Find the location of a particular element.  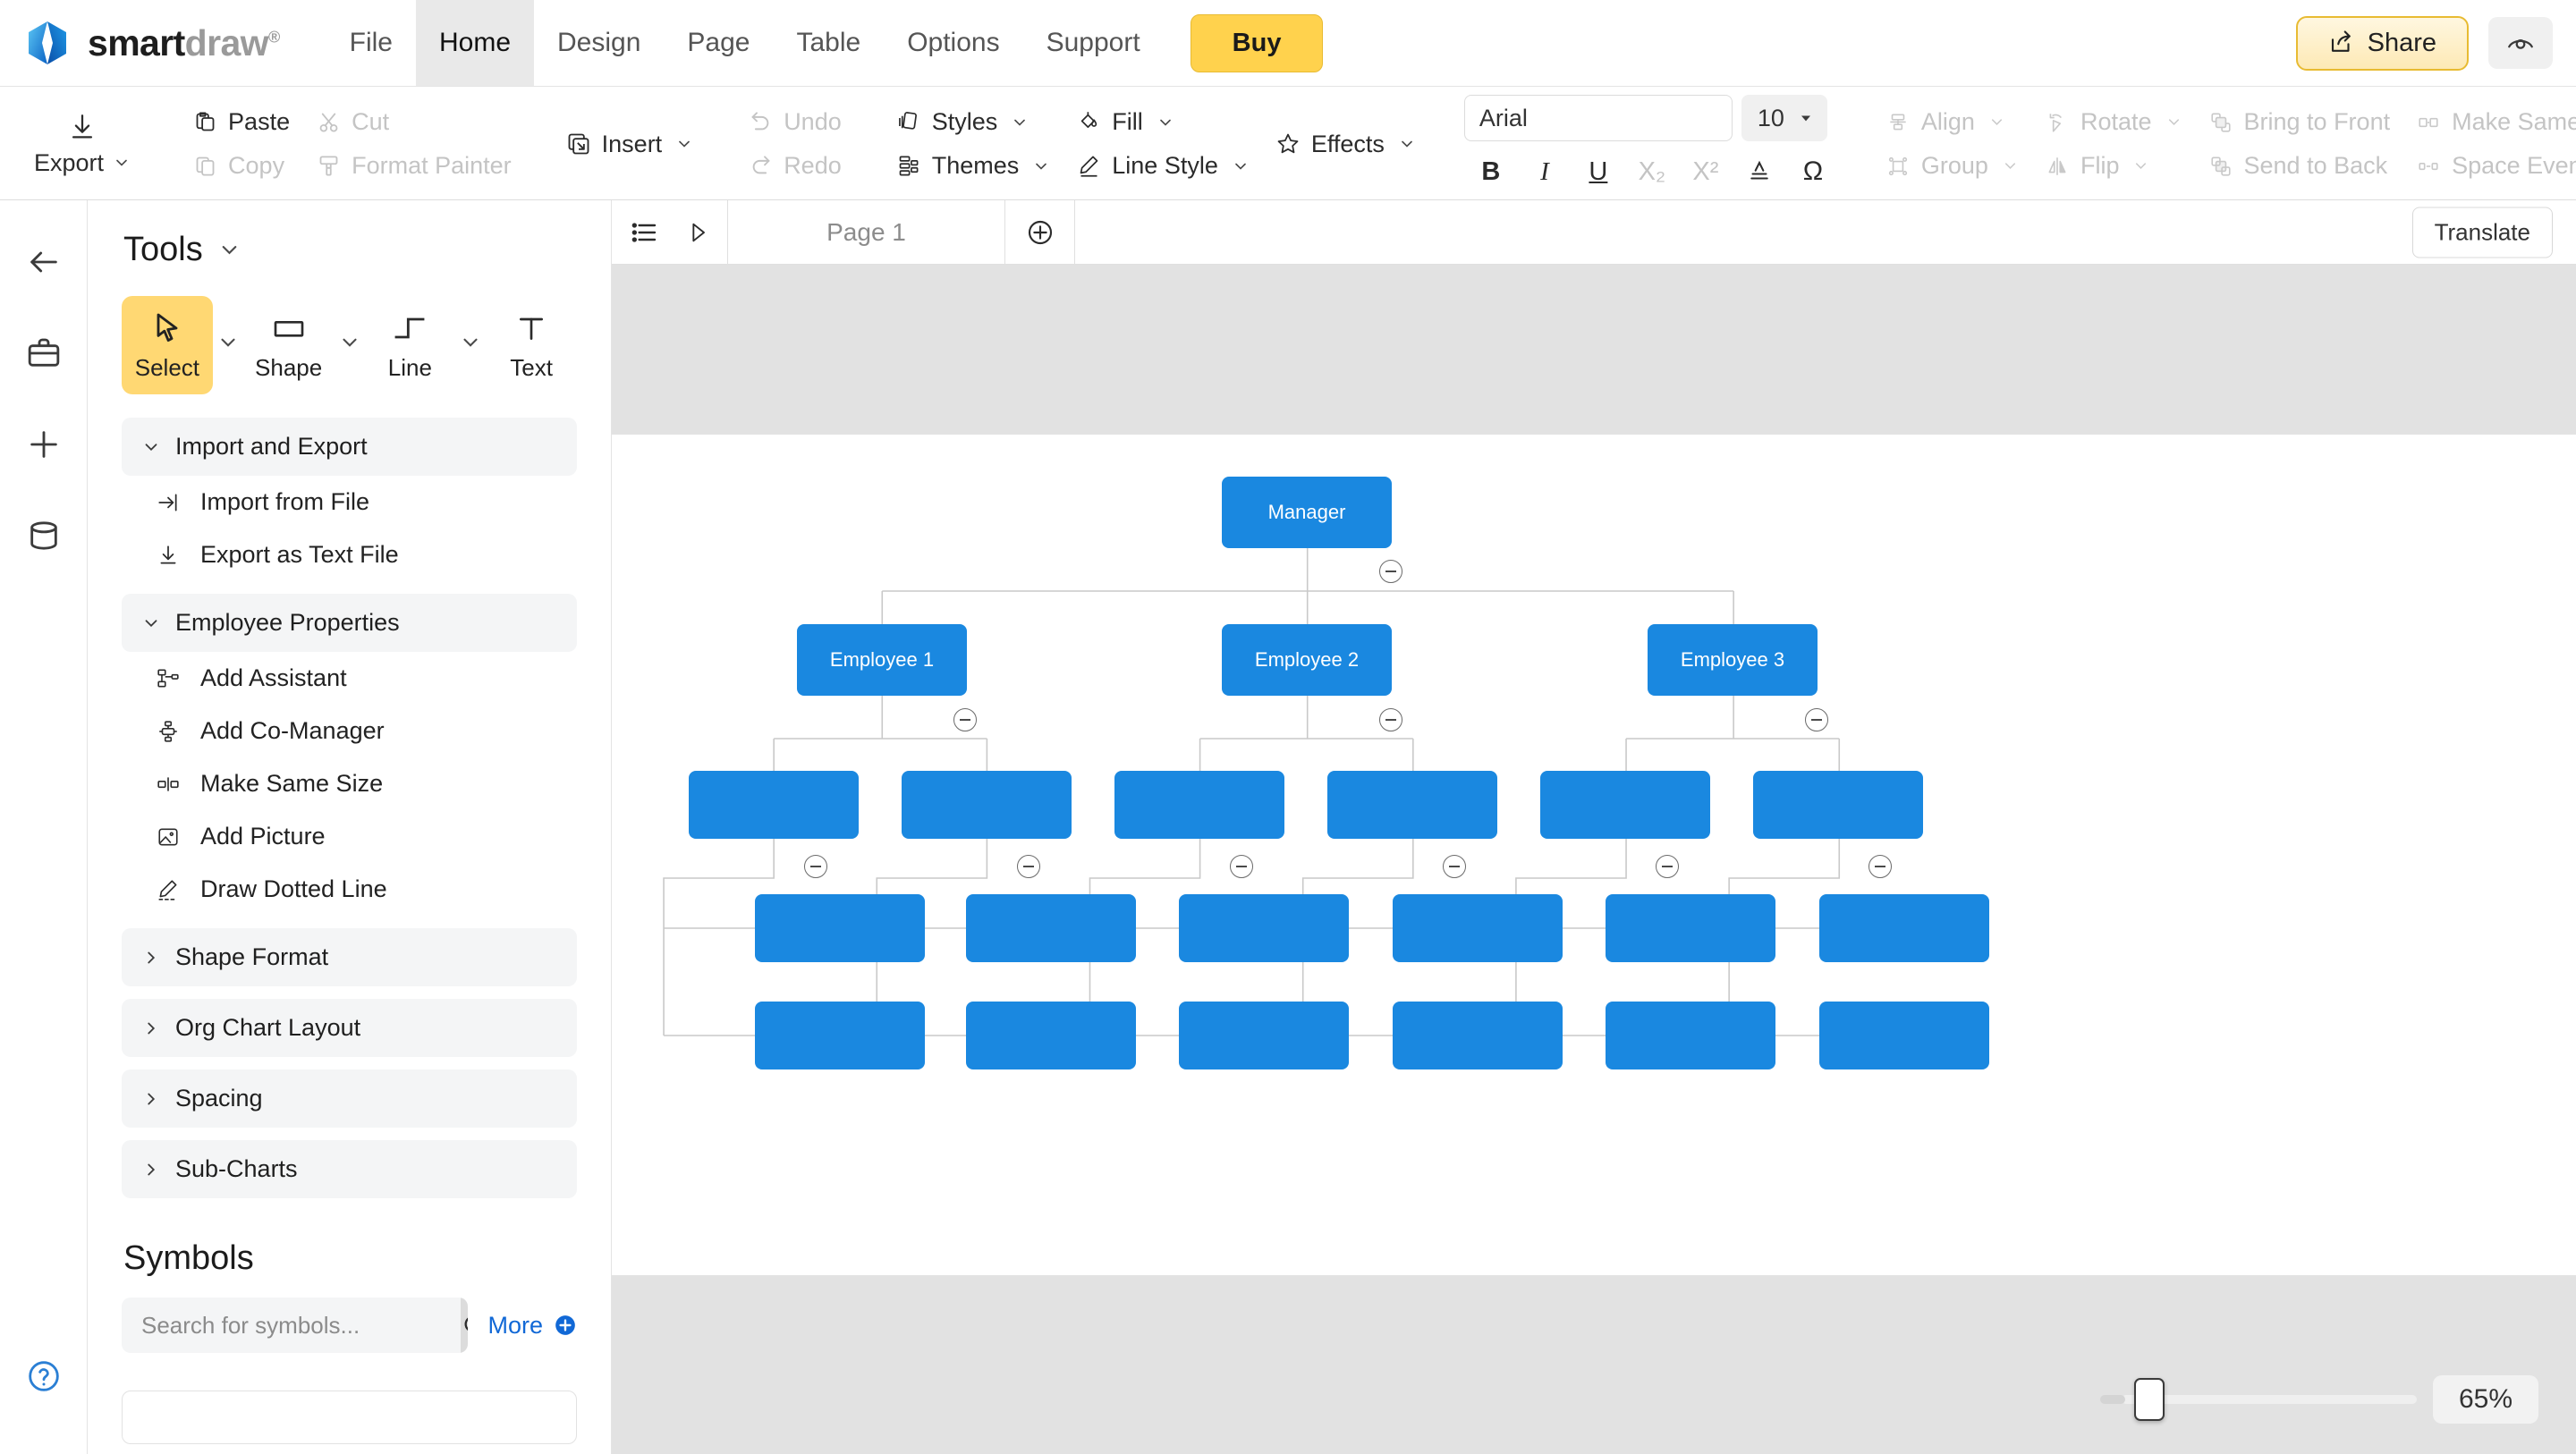

underline-button: U is located at coordinates (1598, 171).